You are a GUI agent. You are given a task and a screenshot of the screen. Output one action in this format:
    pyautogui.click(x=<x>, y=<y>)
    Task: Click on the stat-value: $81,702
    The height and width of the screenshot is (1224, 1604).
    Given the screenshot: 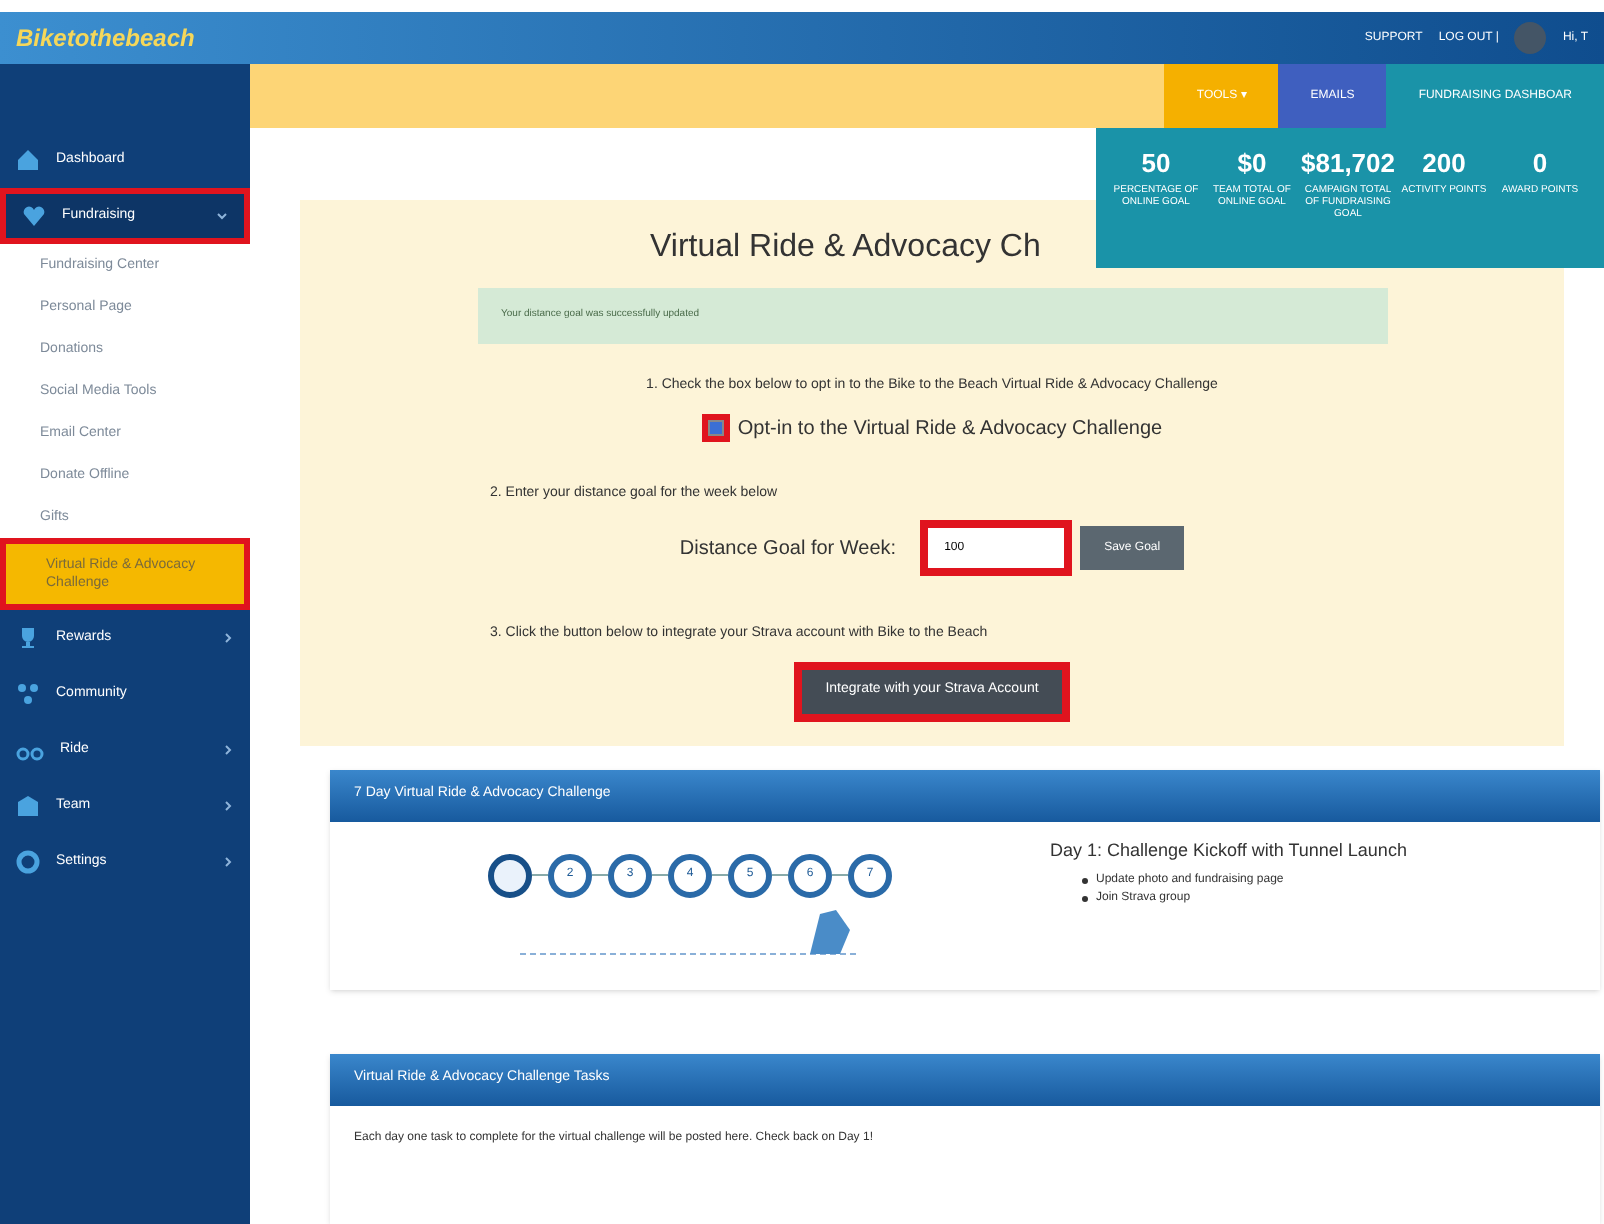 What is the action you would take?
    pyautogui.click(x=1348, y=164)
    